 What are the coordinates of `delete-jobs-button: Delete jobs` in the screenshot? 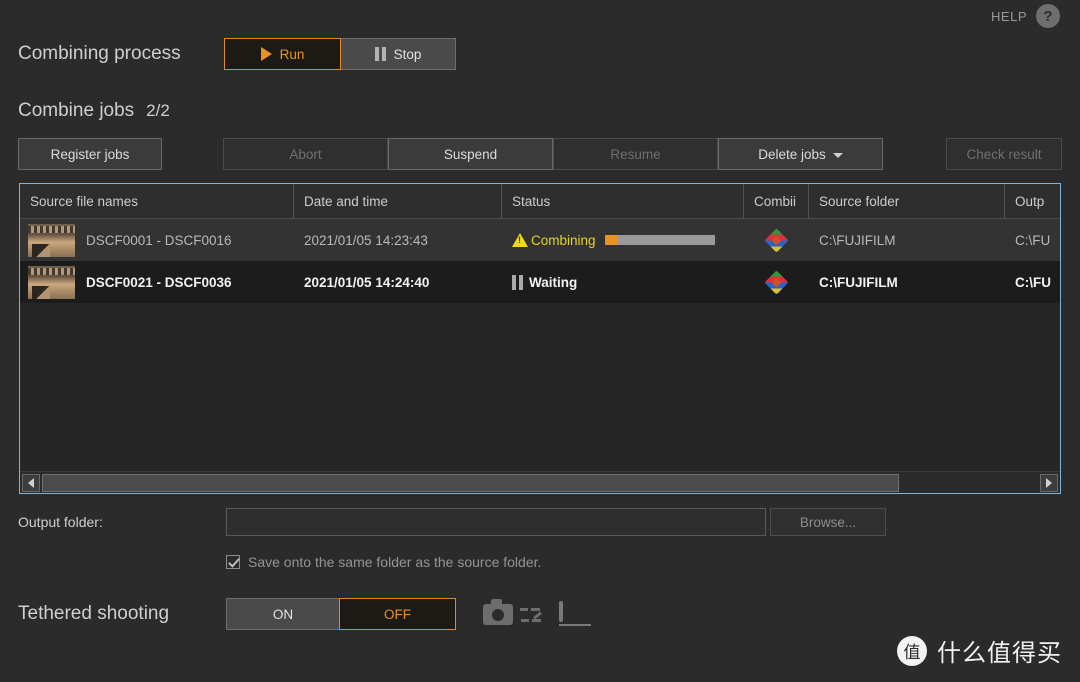 It's located at (800, 154).